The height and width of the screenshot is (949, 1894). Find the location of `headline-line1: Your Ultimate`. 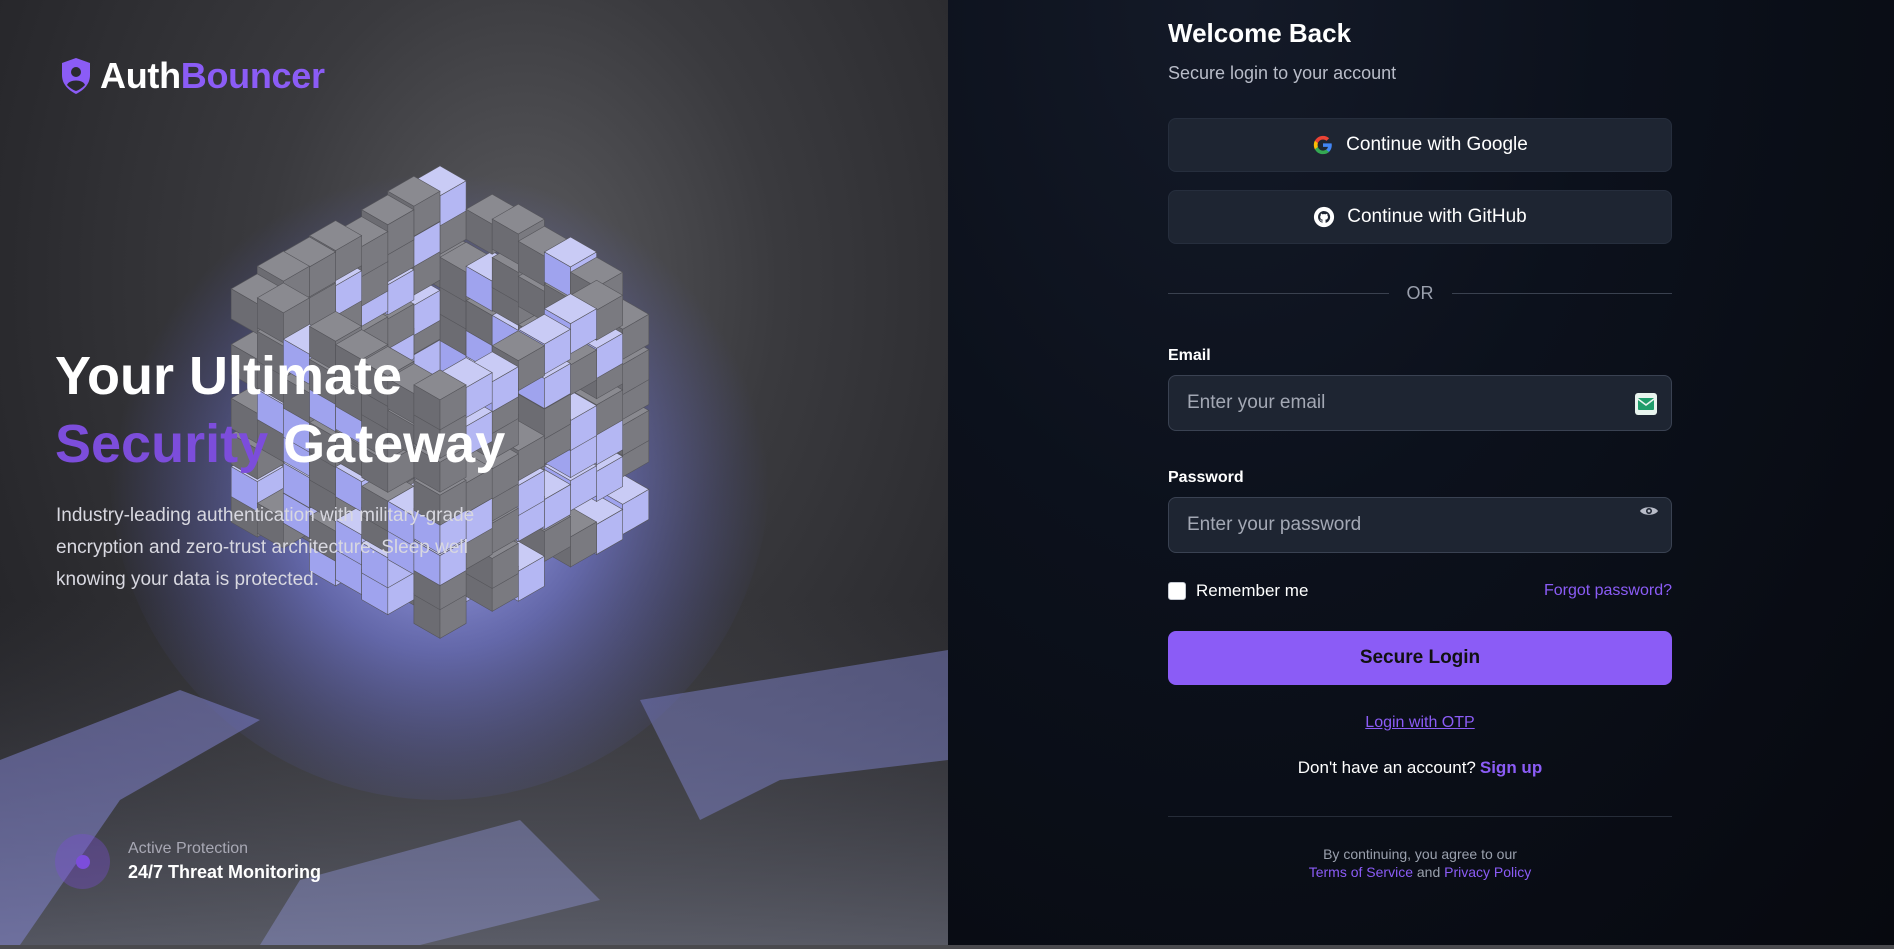

headline-line1: Your Ultimate is located at coordinates (229, 376).